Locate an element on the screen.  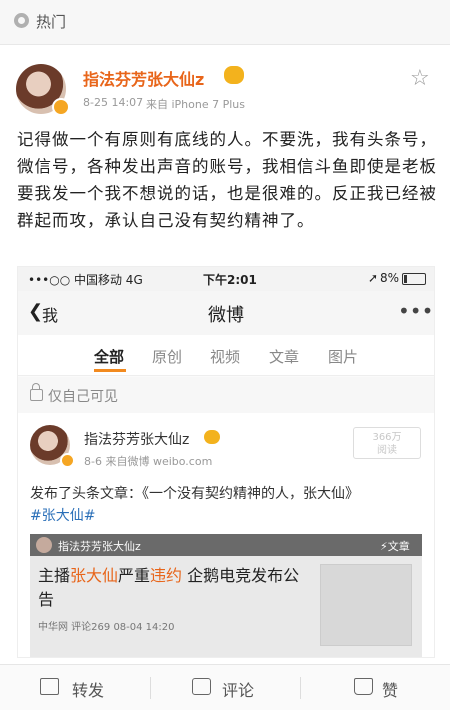
repost-button: 转发 is located at coordinates (88, 689).